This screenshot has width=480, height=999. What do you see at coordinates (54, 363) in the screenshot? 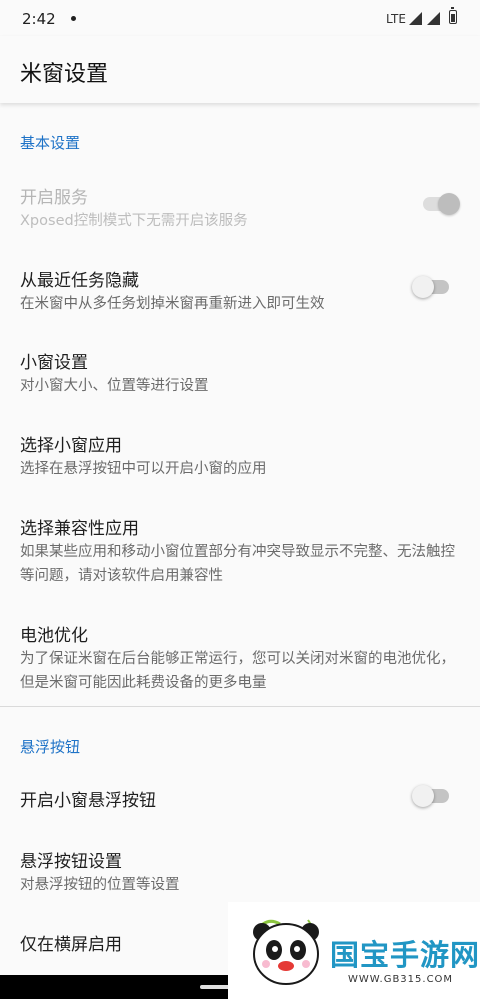
I see `pref-title: 小窗设置` at bounding box center [54, 363].